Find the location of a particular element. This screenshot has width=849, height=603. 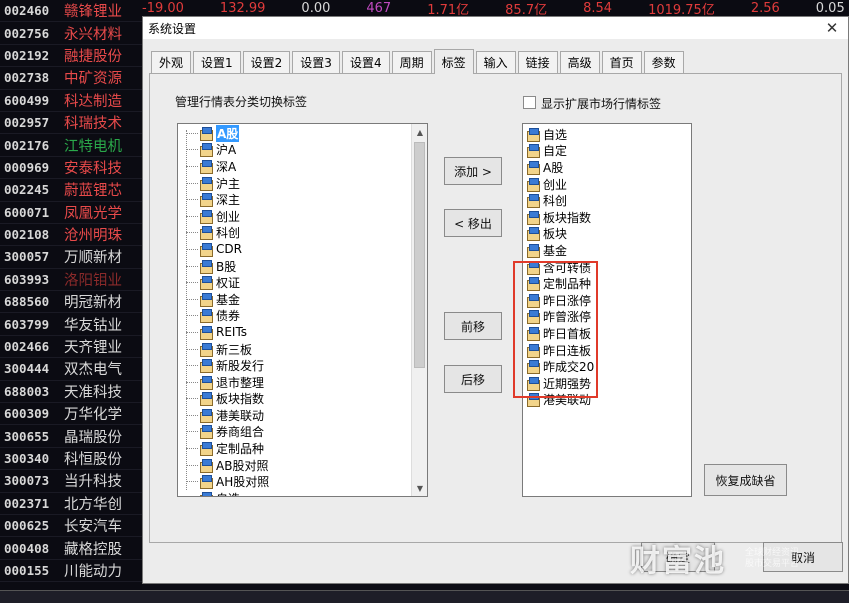

stock-row: 002466 天齐锂业 is located at coordinates (71, 347).